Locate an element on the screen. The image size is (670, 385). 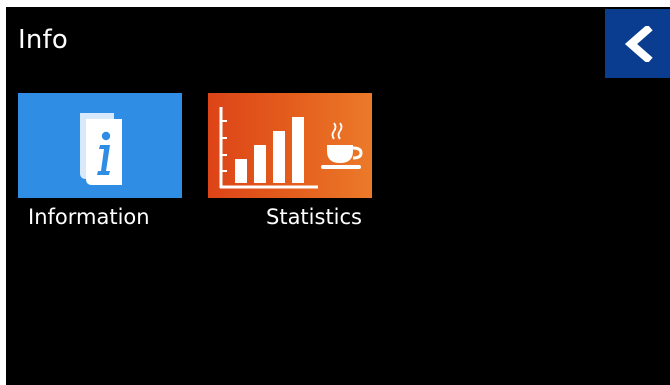
bar-chart-coffee-icon is located at coordinates (291, 148).